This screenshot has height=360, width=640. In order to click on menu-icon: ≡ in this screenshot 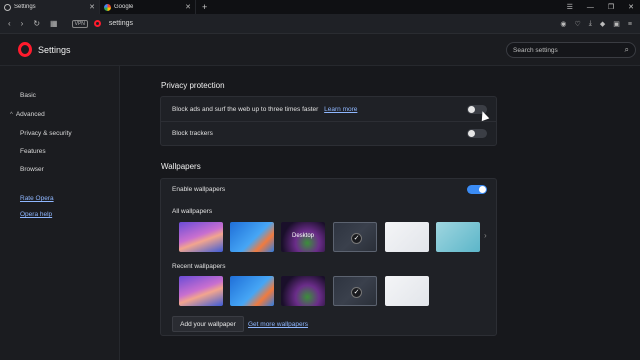, I will do `click(630, 24)`.